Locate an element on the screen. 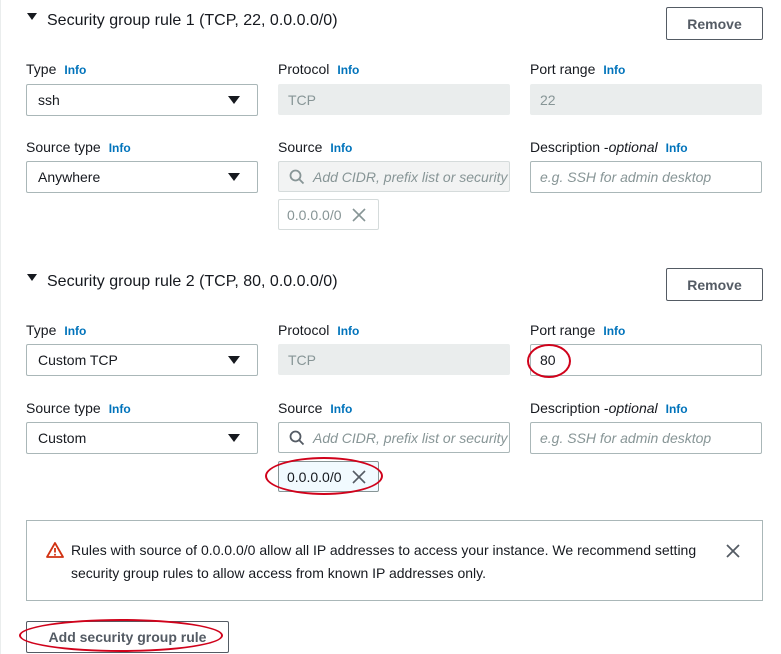 The height and width of the screenshot is (654, 781). rule-1-source-type-label: Source type Info is located at coordinates (78, 147).